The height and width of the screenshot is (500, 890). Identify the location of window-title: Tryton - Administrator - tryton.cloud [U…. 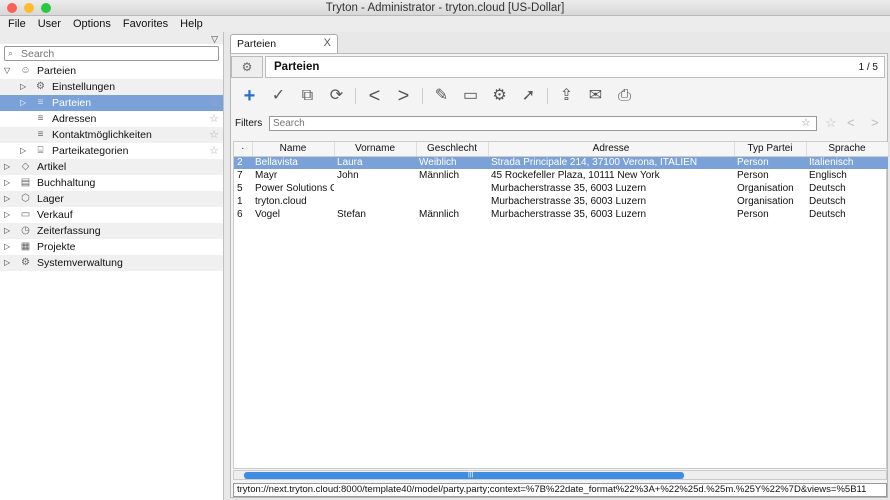
(445, 8).